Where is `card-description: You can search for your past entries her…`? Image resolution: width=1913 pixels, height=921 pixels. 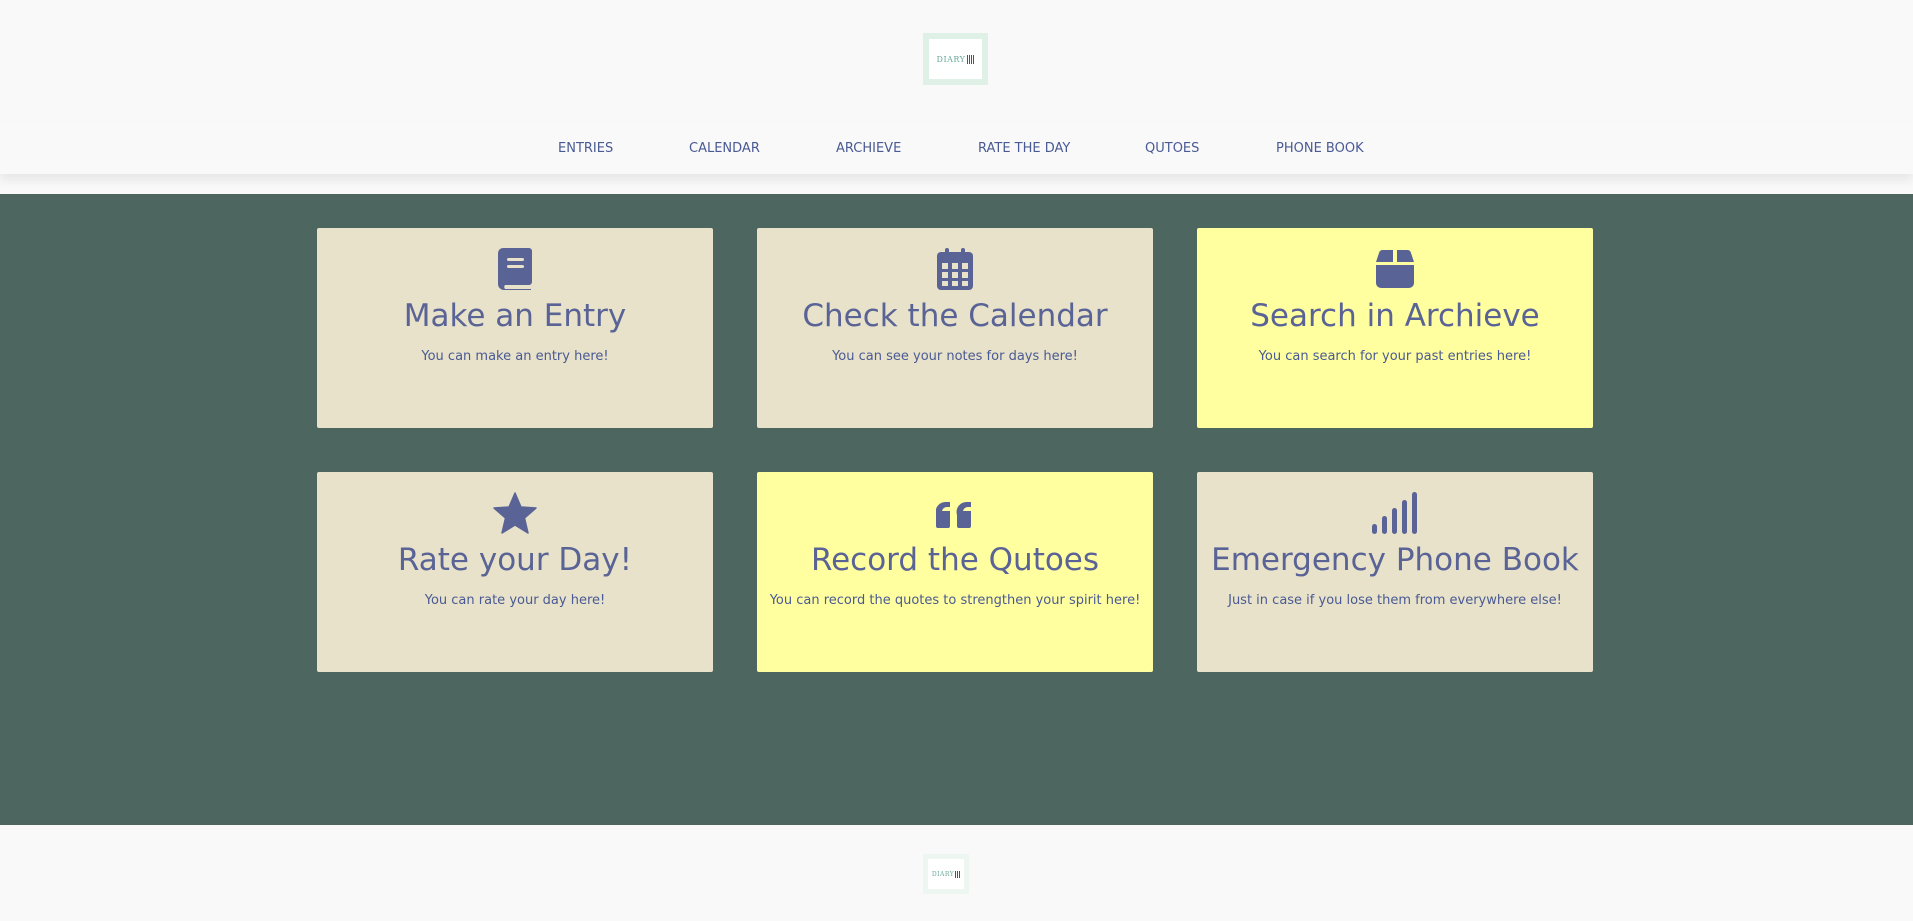 card-description: You can search for your past entries her… is located at coordinates (1395, 356).